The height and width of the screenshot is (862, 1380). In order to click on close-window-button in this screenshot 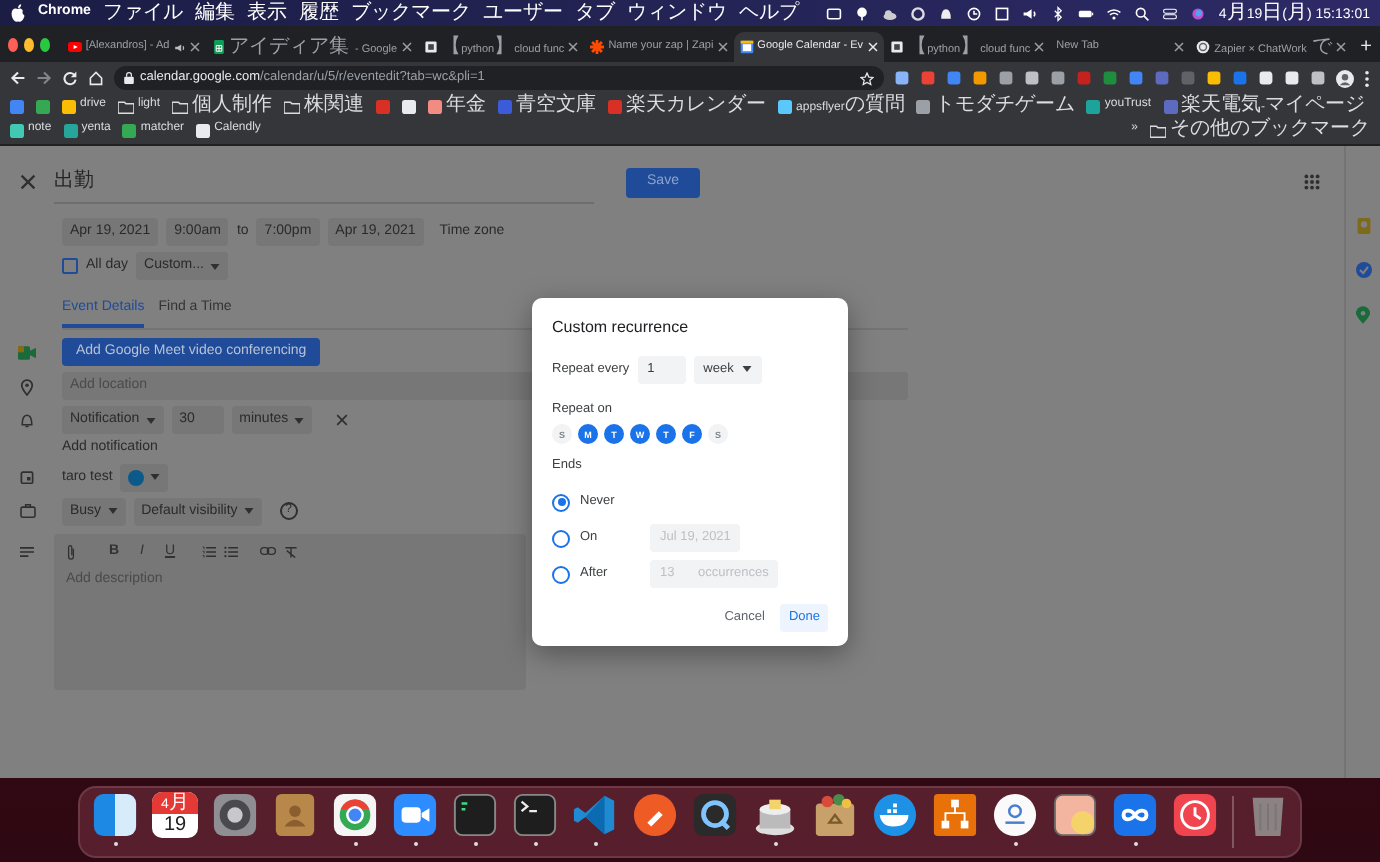, I will do `click(13, 44)`.